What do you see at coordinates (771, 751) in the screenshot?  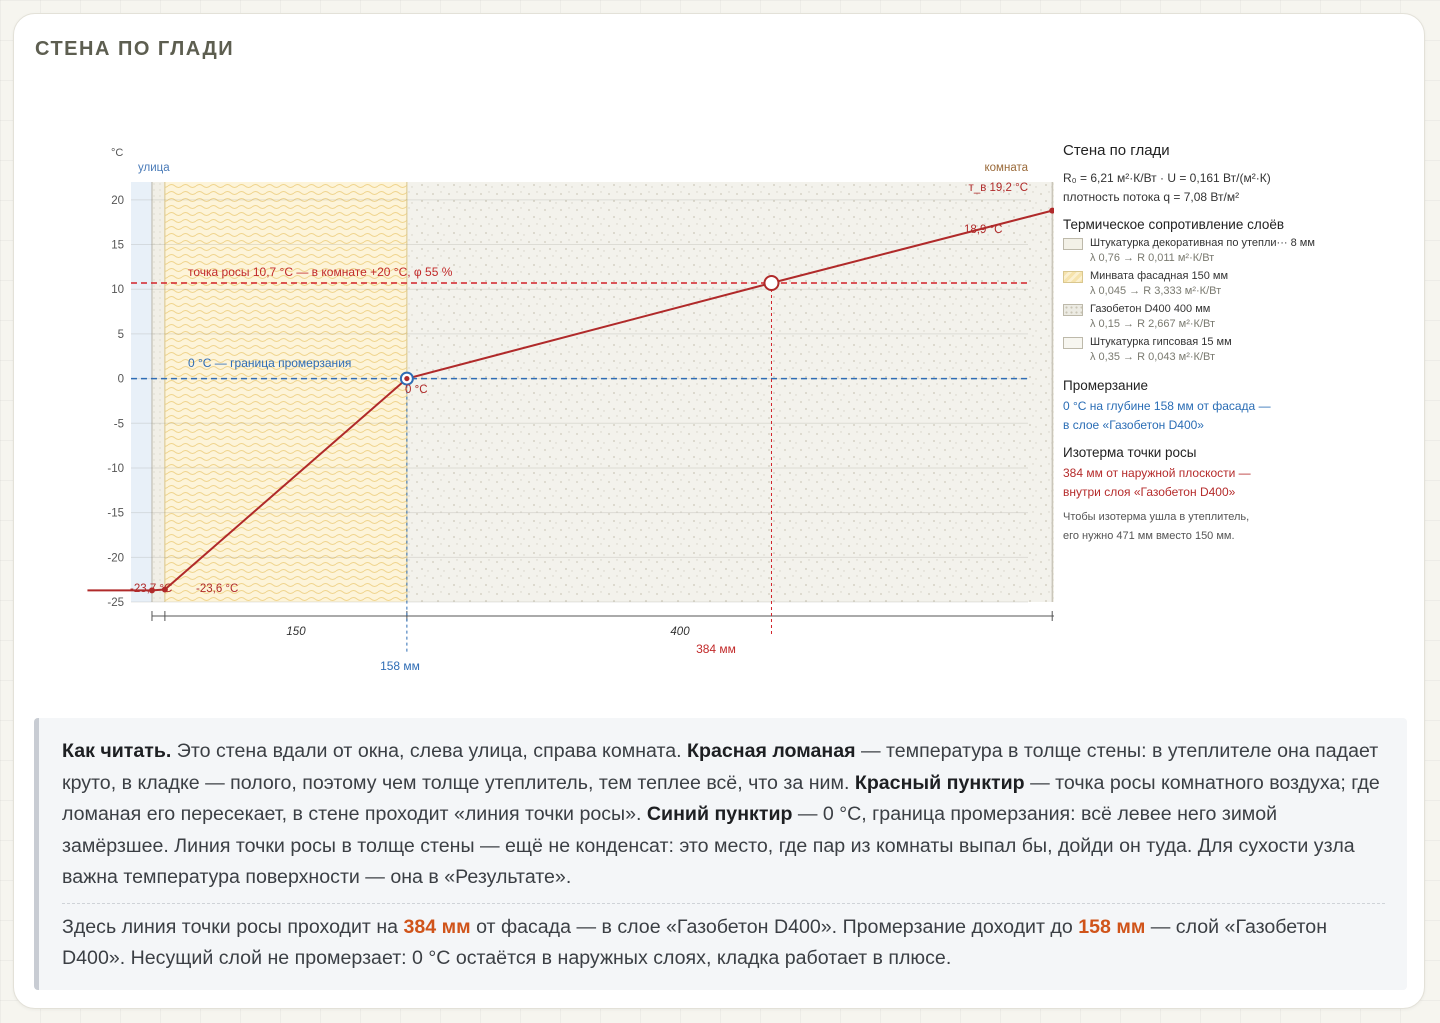 I see `explain-bold: Красная ломаная` at bounding box center [771, 751].